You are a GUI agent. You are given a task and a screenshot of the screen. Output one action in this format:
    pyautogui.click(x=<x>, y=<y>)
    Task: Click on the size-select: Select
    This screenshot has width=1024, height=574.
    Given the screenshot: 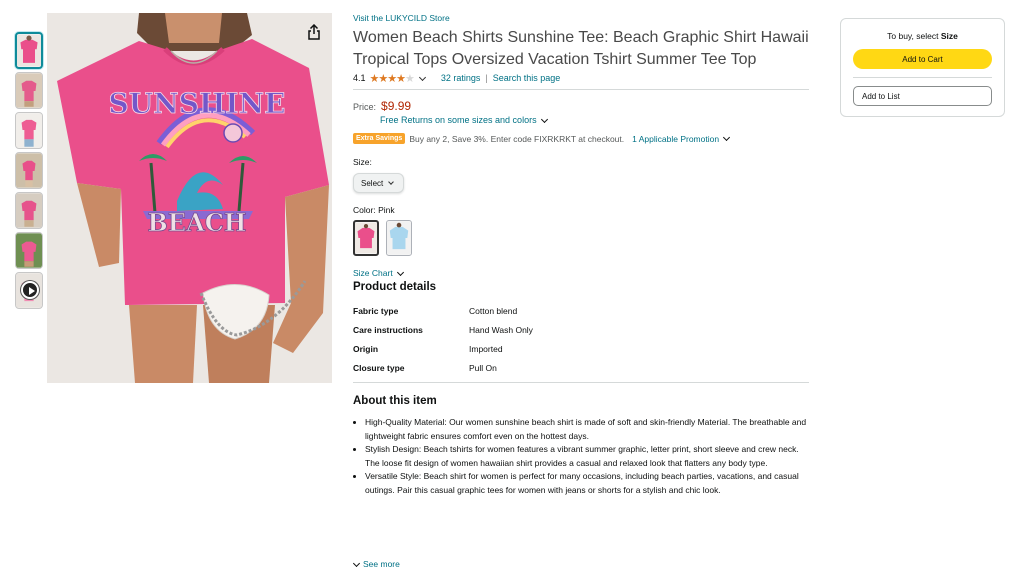 What is the action you would take?
    pyautogui.click(x=378, y=183)
    